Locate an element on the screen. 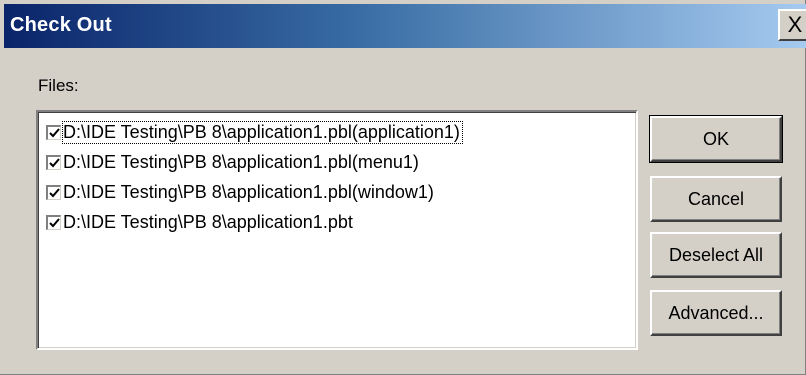 This screenshot has height=375, width=806. file-list-item: D:\IDE Testing\PB 8\application1.pbt is located at coordinates (200, 222).